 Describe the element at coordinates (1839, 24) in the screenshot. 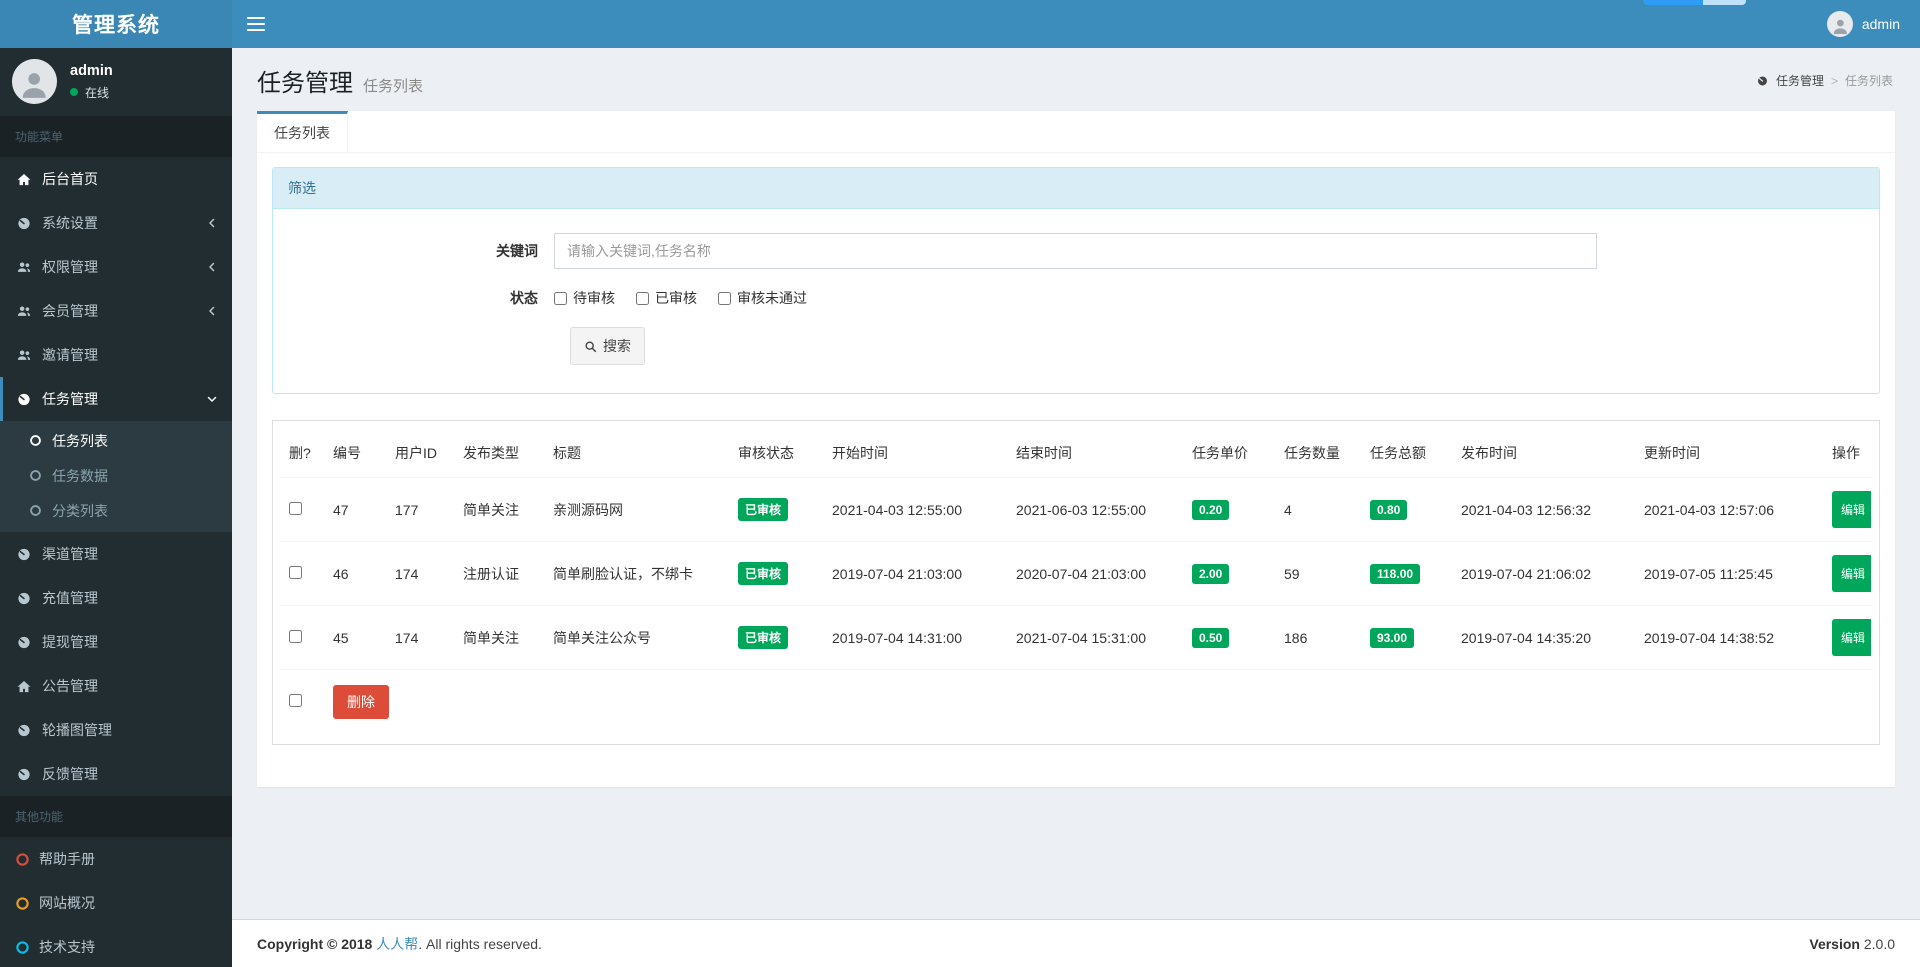

I see `user-avatar-icon` at that location.